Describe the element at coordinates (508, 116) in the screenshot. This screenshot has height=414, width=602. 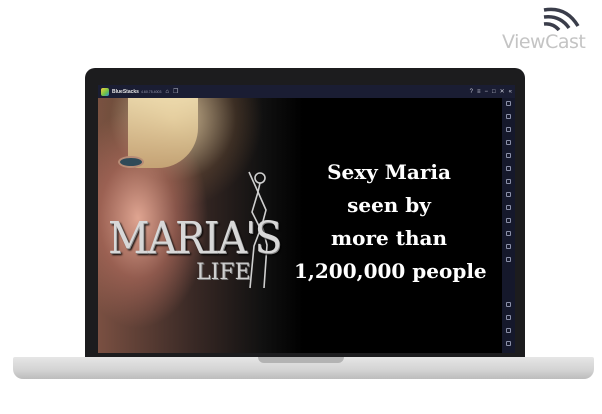
I see `volume-up-icon` at that location.